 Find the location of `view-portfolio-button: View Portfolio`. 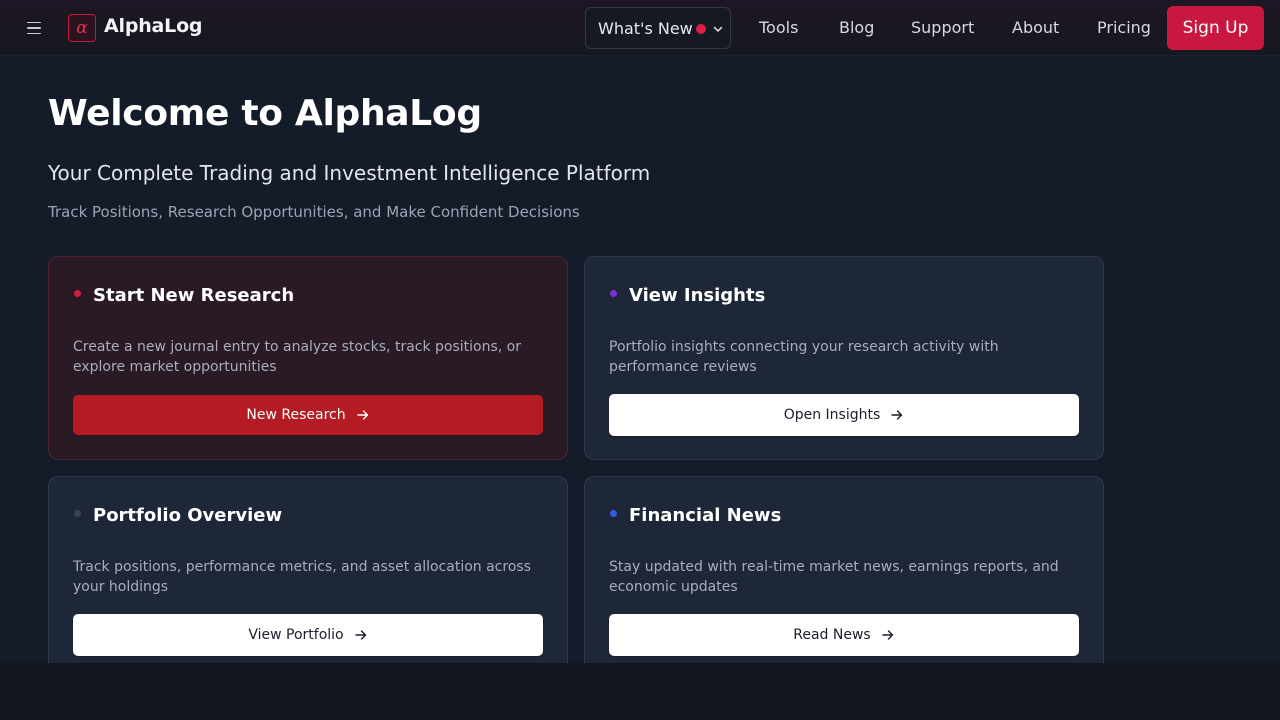

view-portfolio-button: View Portfolio is located at coordinates (308, 635).